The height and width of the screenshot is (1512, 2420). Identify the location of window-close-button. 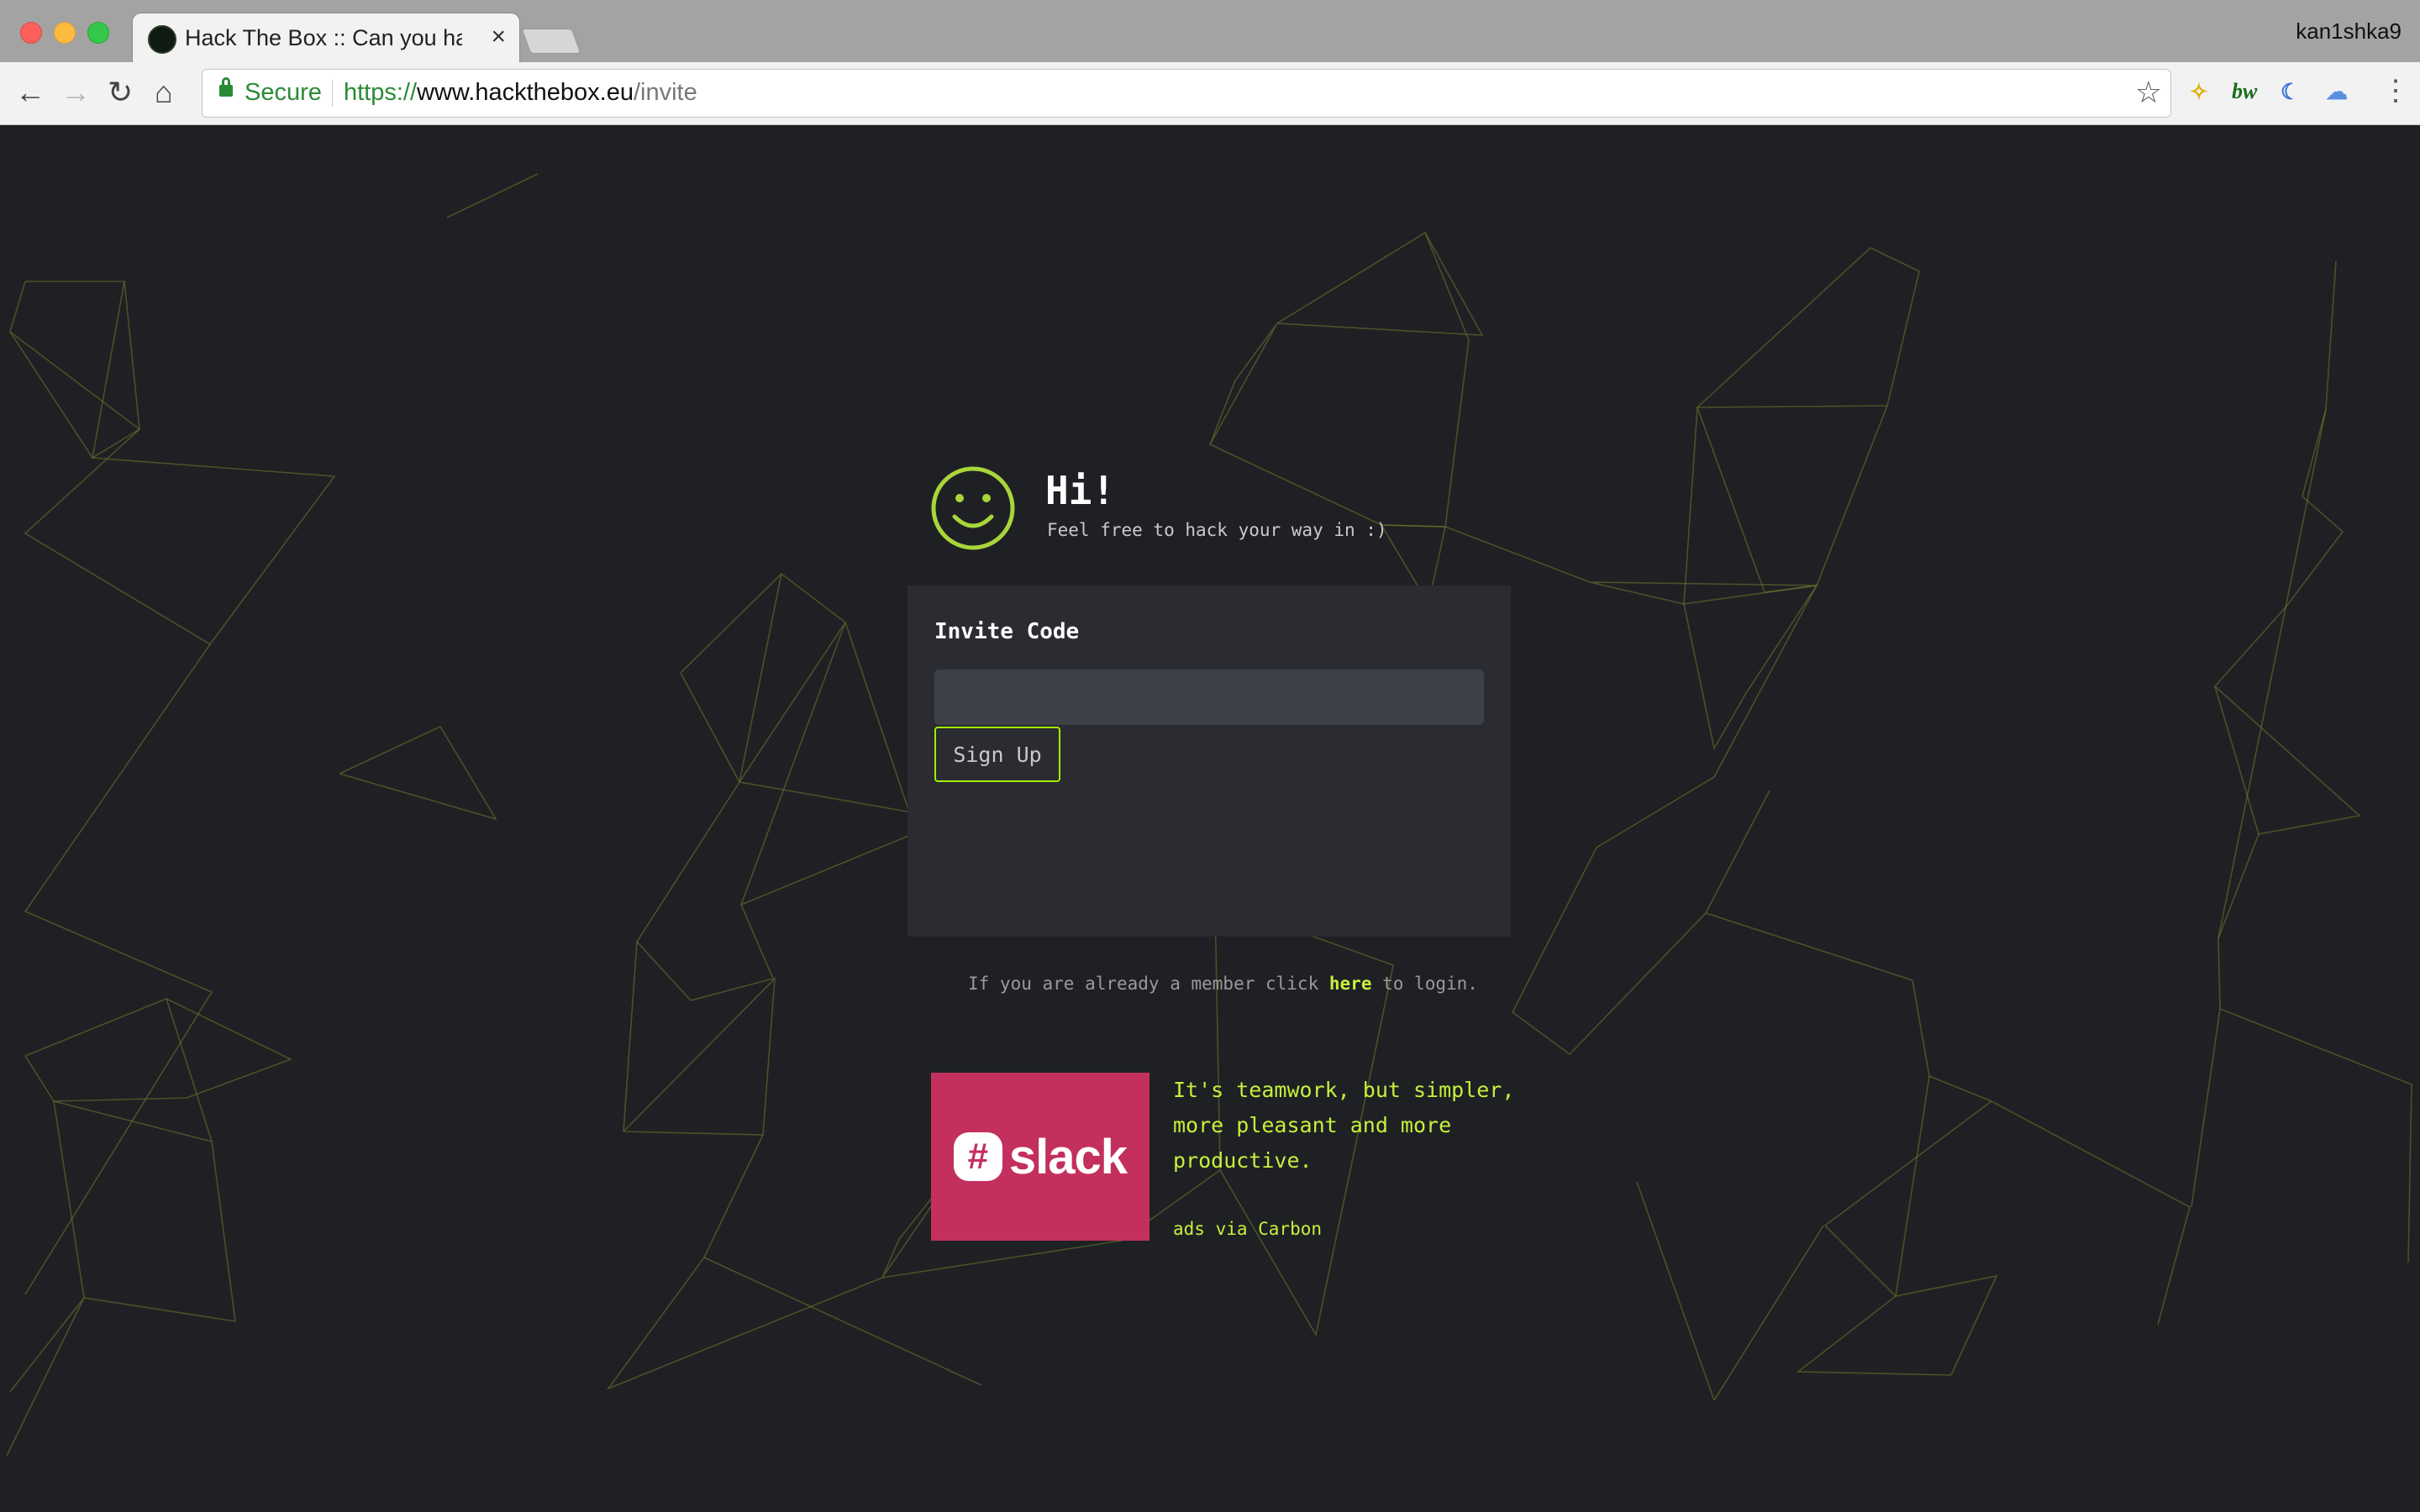
(31, 33).